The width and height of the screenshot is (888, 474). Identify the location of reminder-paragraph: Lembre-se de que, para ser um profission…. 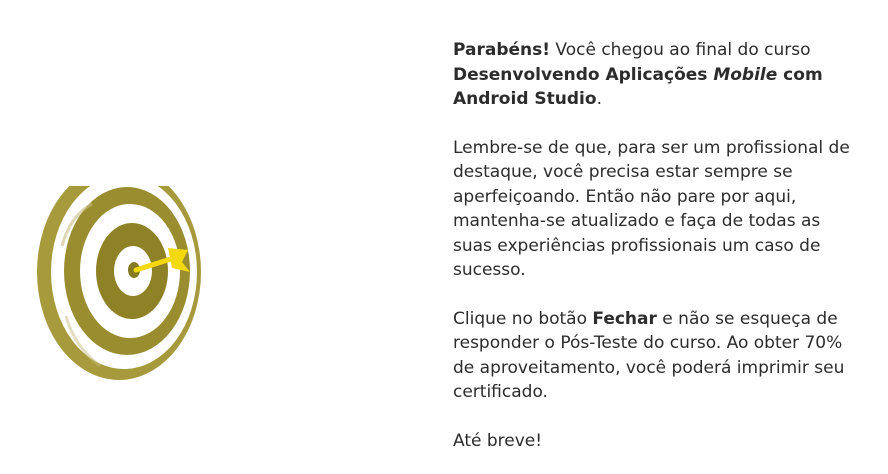
(651, 209).